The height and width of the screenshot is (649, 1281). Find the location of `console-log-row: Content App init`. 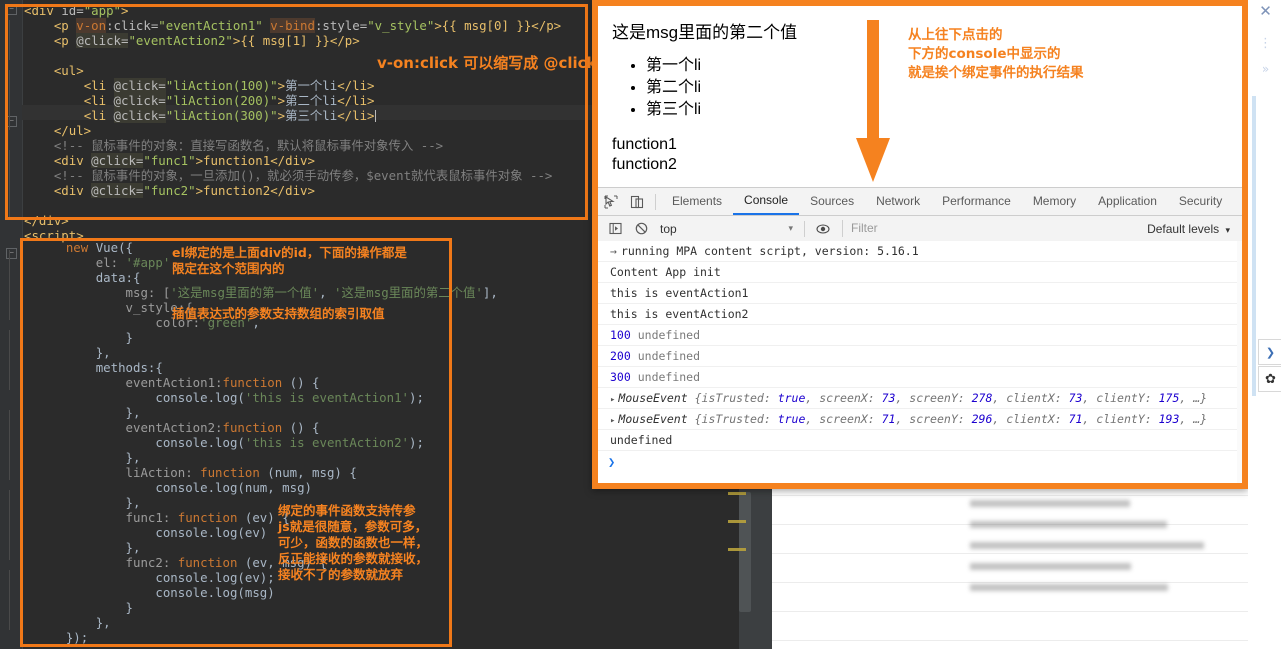

console-log-row: Content App init is located at coordinates (920, 272).